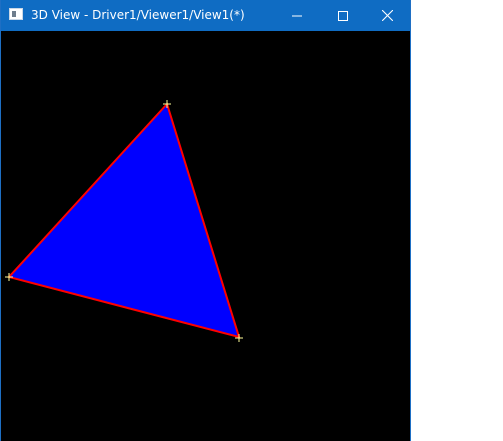  What do you see at coordinates (138, 15) in the screenshot?
I see `window-title: 3D View - Driver1/Viewer1/View1(*)` at bounding box center [138, 15].